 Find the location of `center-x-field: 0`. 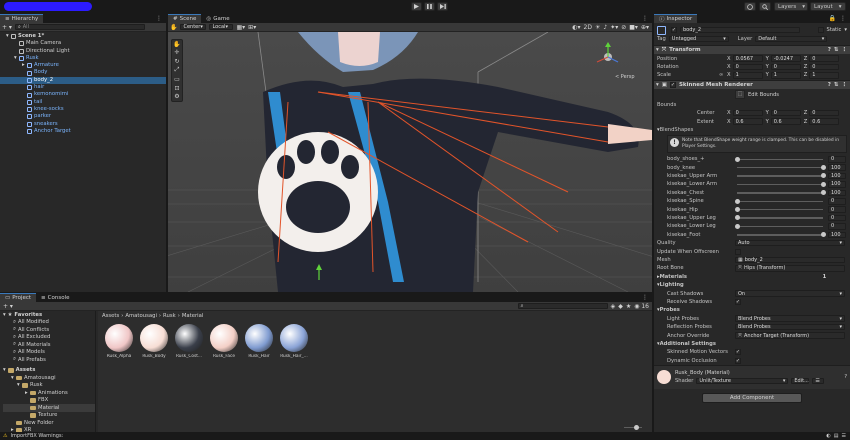

center-x-field: 0 is located at coordinates (747, 113).